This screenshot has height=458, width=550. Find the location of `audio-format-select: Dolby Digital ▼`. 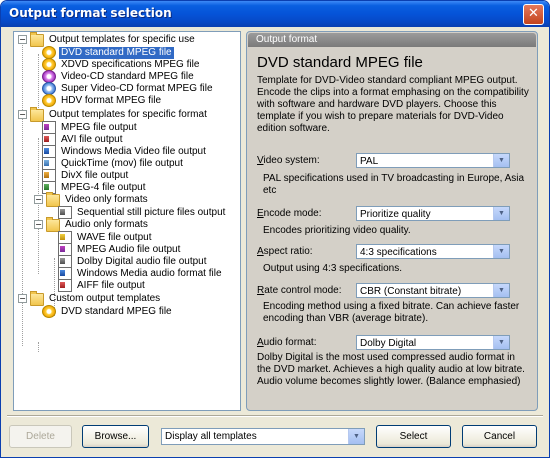

audio-format-select: Dolby Digital ▼ is located at coordinates (433, 342).